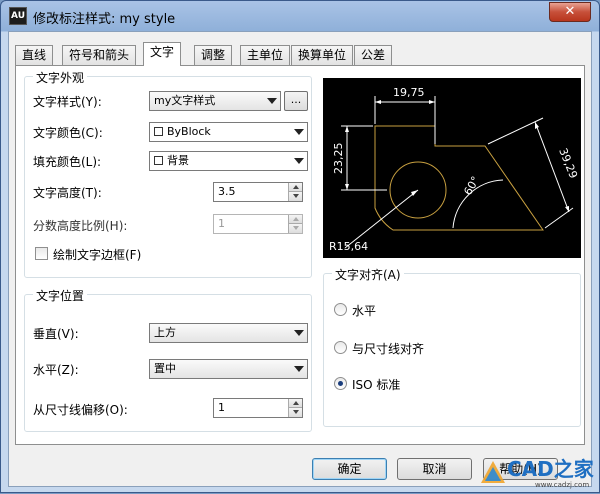  Describe the element at coordinates (340, 347) in the screenshot. I see `align-dimension-line-radio` at that location.